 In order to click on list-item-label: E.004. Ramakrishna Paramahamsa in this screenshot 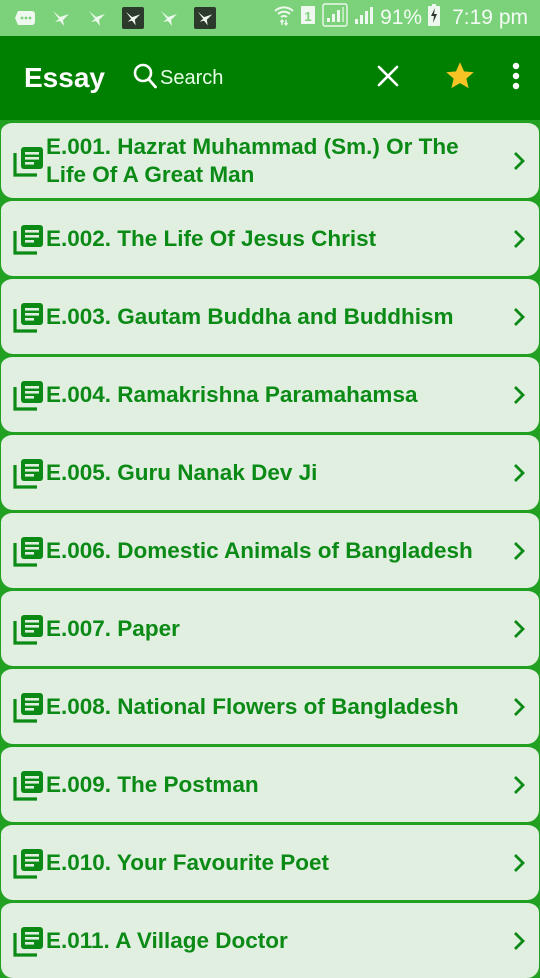, I will do `click(232, 394)`.